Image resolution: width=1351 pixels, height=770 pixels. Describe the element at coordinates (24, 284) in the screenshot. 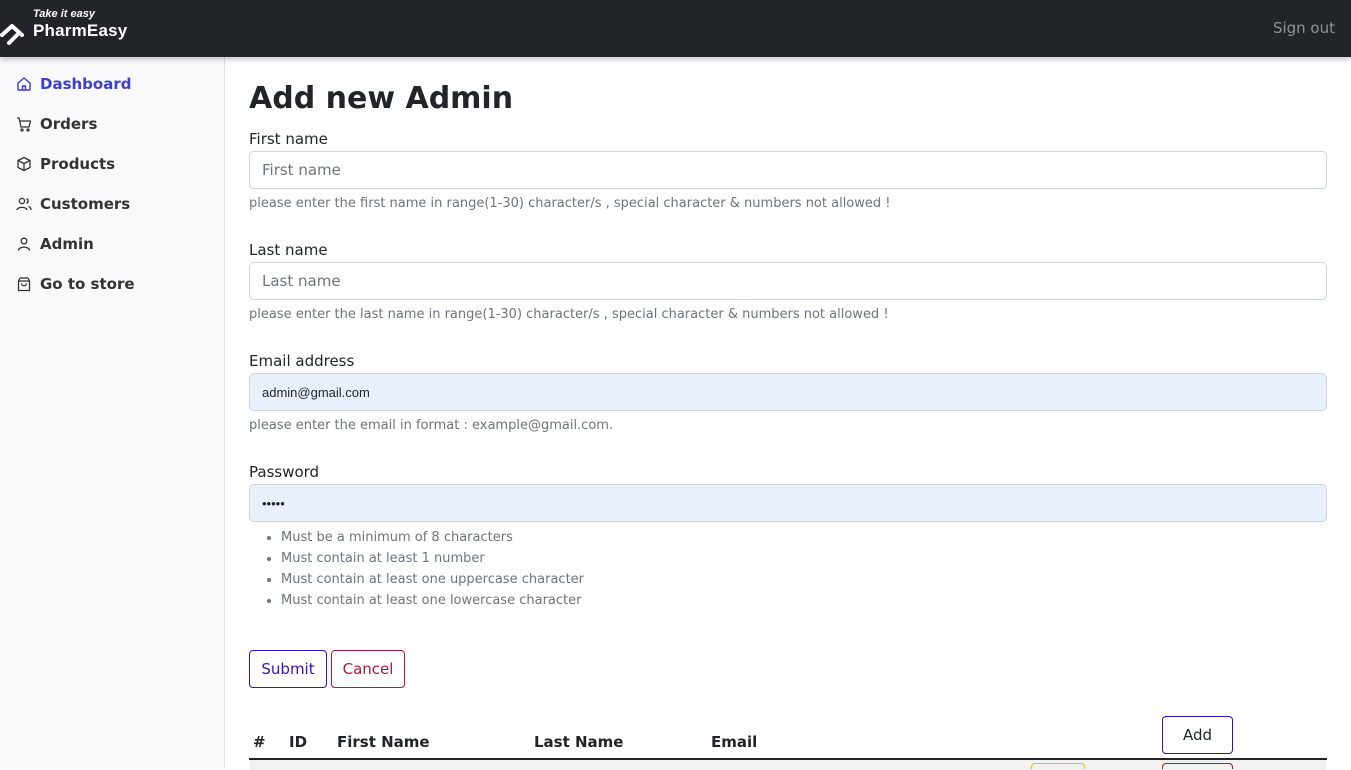

I see `bag-icon` at that location.